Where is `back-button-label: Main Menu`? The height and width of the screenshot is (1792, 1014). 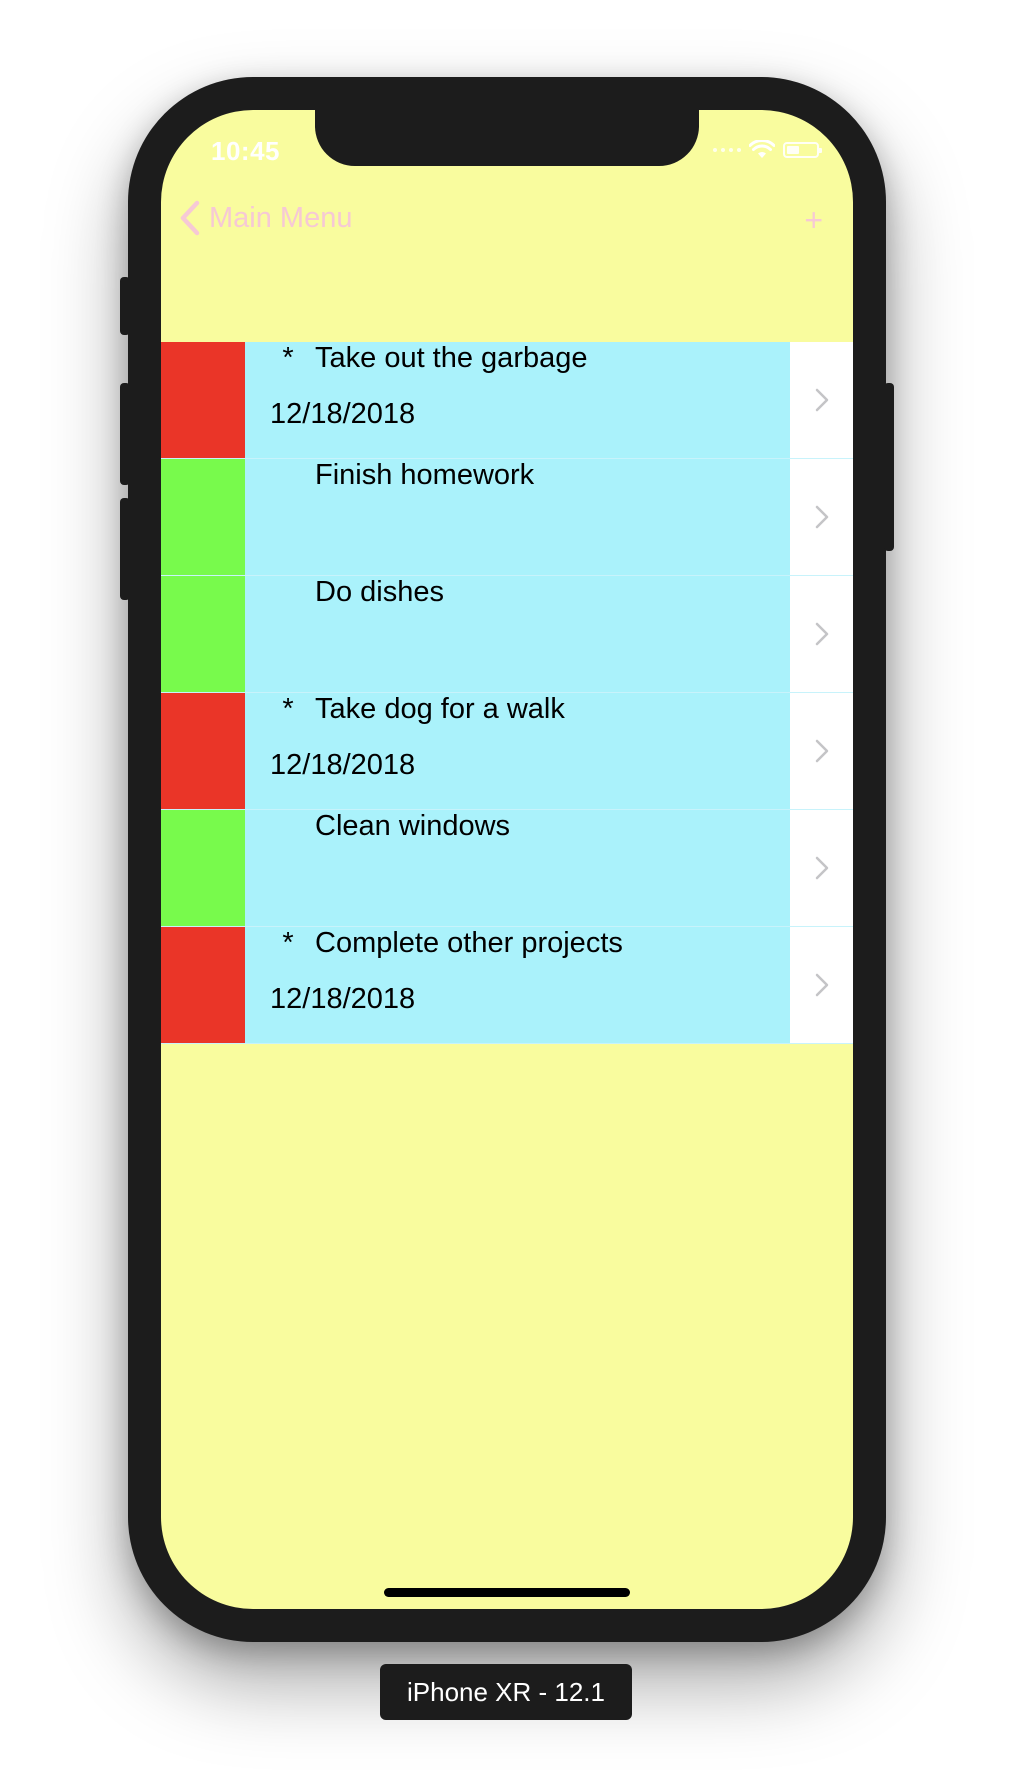 back-button-label: Main Menu is located at coordinates (281, 217).